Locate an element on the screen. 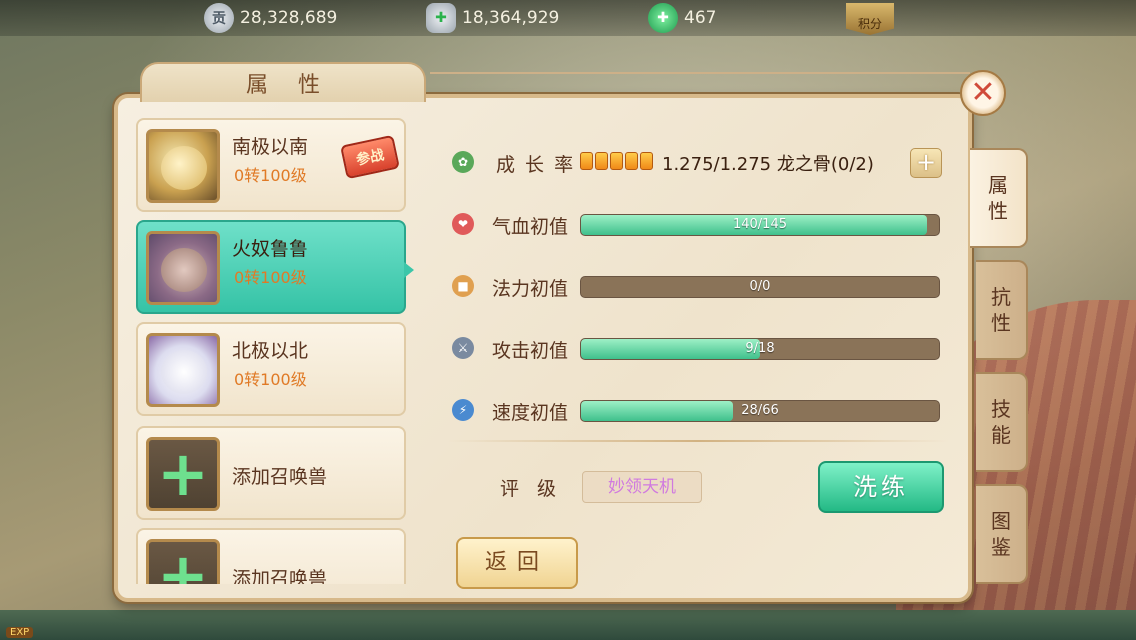  wash-button: 洗练 is located at coordinates (881, 487).